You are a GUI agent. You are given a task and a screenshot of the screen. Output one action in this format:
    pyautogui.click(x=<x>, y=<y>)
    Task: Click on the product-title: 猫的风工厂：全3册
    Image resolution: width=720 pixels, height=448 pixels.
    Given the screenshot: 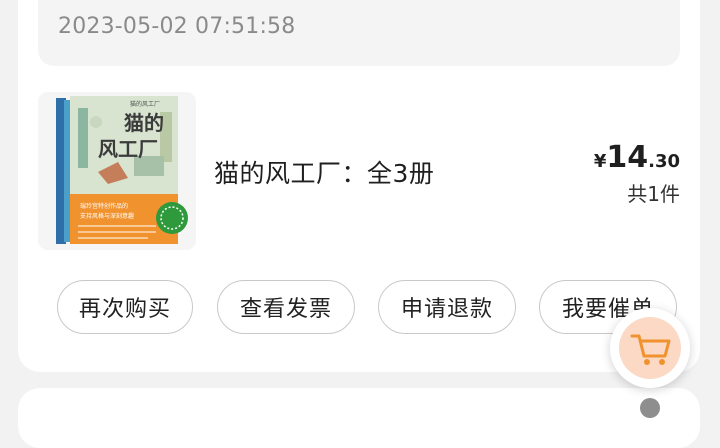 What is the action you would take?
    pyautogui.click(x=324, y=172)
    